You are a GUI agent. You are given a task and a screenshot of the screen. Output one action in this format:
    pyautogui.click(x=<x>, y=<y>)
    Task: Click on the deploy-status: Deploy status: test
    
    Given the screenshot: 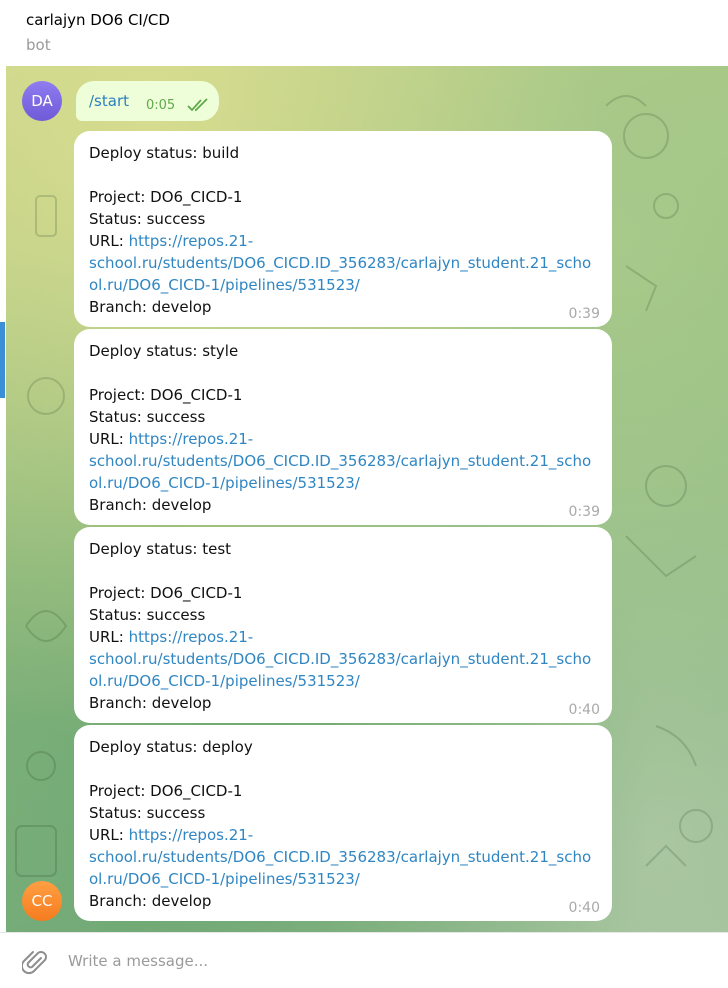 What is the action you would take?
    pyautogui.click(x=160, y=549)
    